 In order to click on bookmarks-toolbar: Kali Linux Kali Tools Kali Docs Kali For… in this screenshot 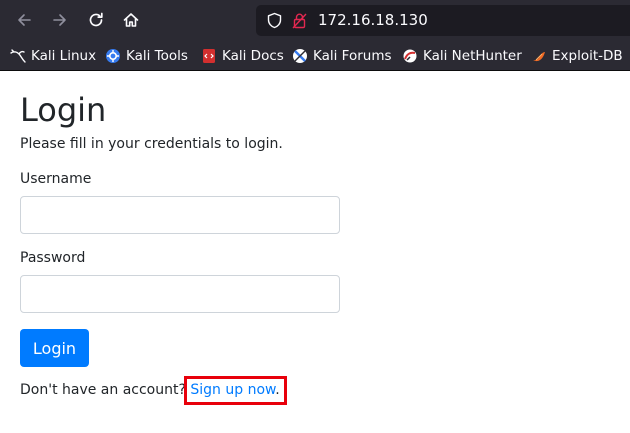, I will do `click(315, 56)`.